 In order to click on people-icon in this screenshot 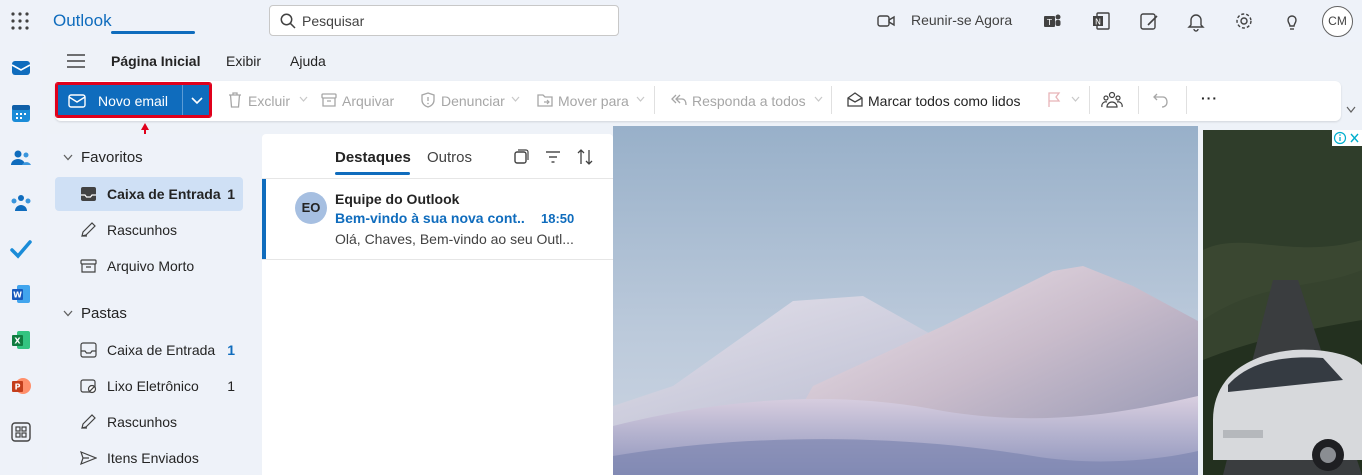, I will do `click(21, 158)`.